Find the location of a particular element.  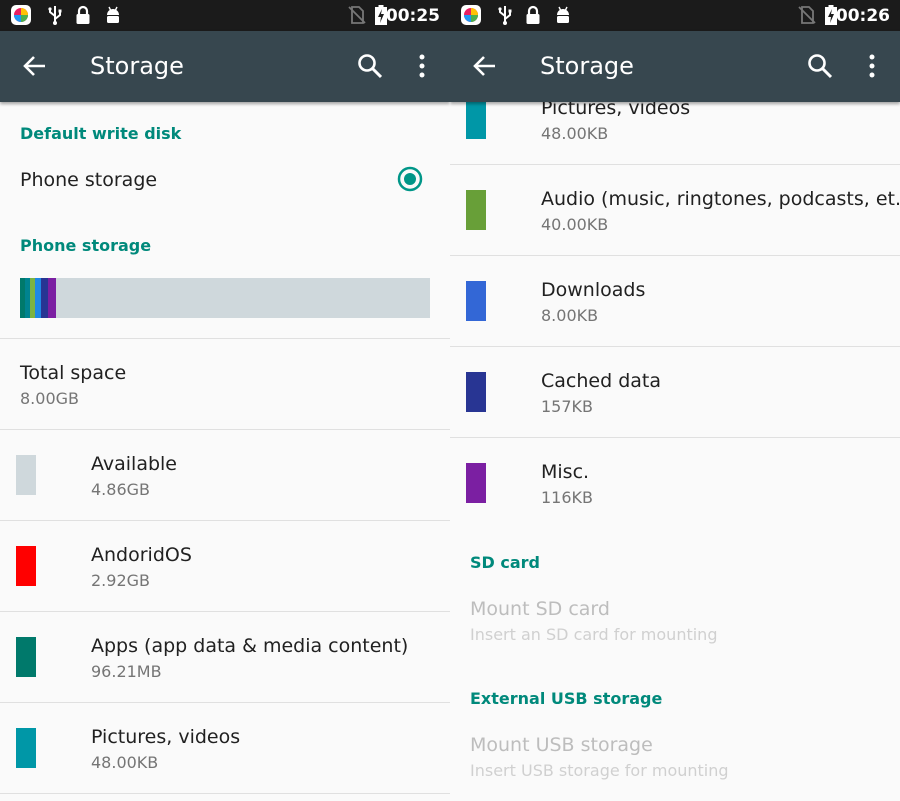

status-time: 00:26 is located at coordinates (862, 16).